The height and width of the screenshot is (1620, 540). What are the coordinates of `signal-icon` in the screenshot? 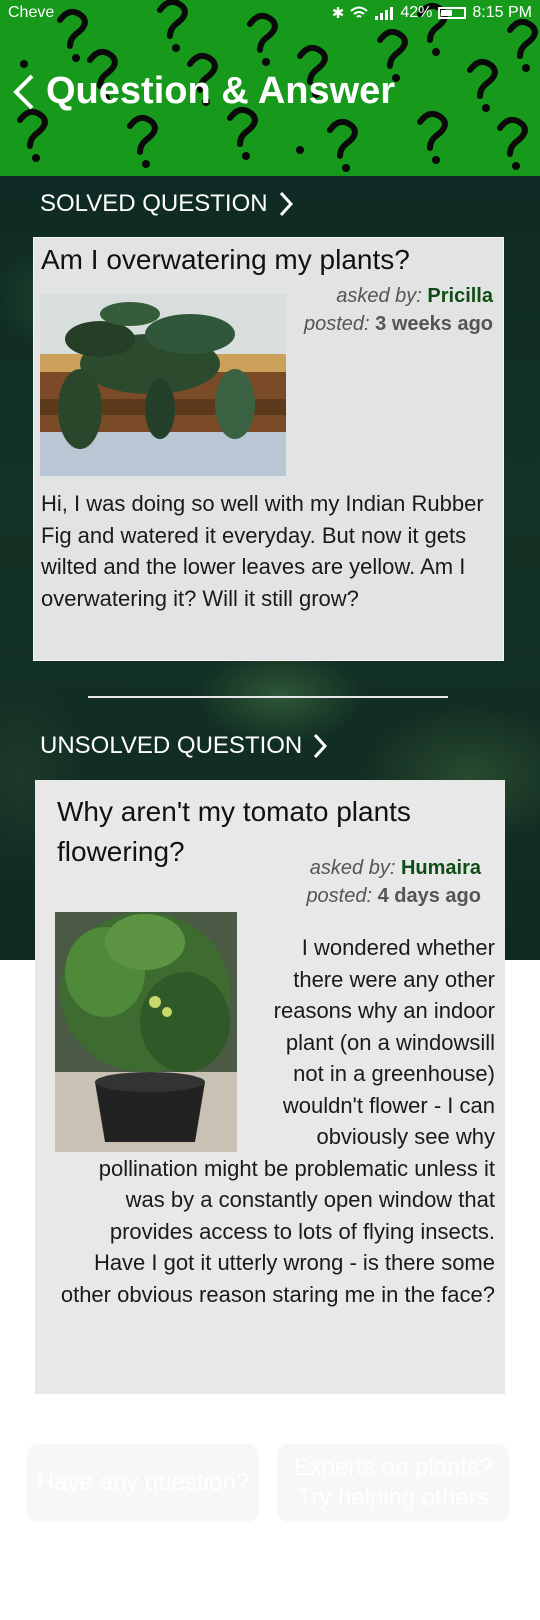 It's located at (384, 13).